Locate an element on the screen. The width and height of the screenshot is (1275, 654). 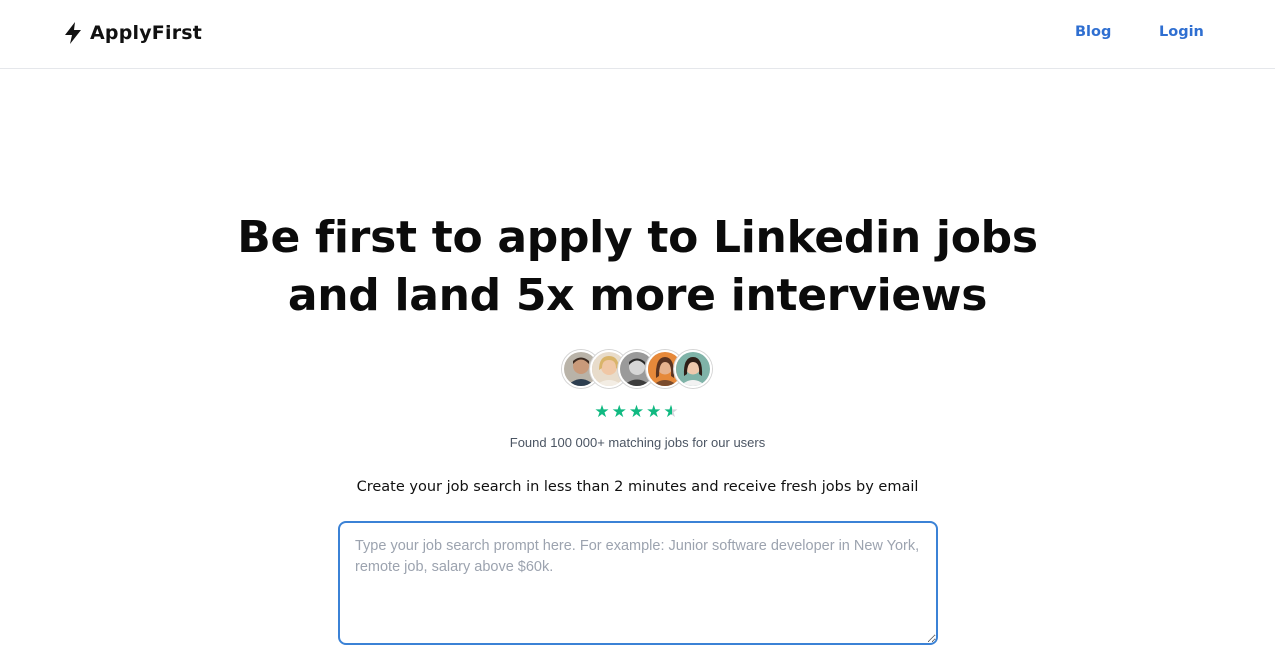
user-avatars is located at coordinates (642, 369).